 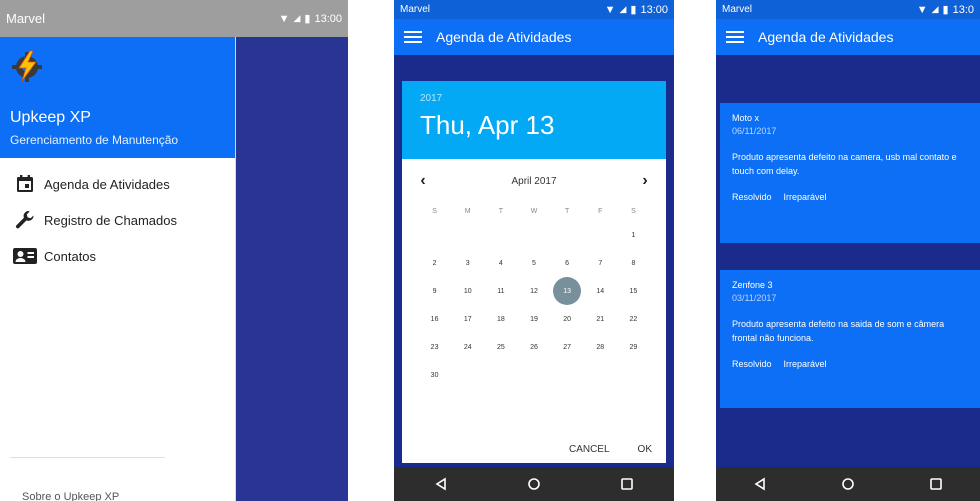 I want to click on day-number: 14, so click(x=600, y=291).